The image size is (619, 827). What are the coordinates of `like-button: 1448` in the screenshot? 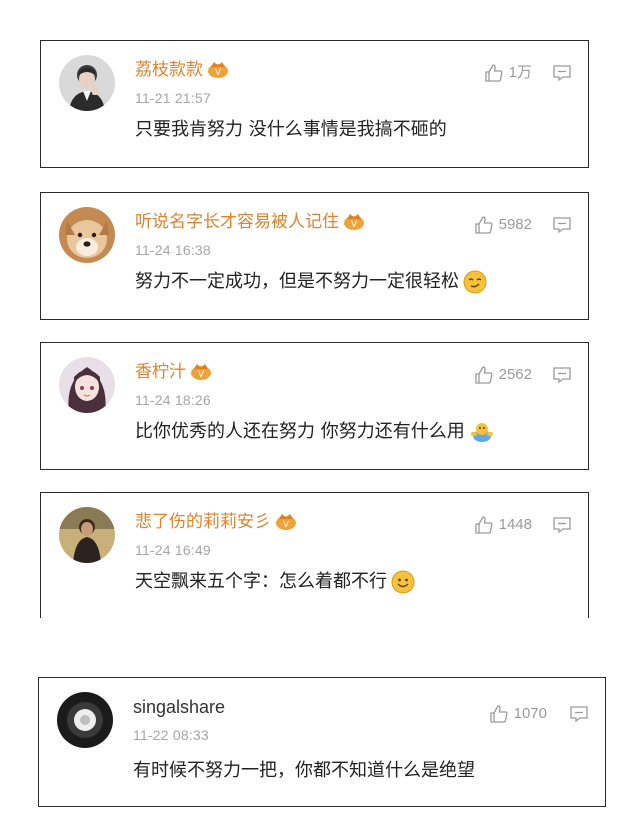 It's located at (503, 525).